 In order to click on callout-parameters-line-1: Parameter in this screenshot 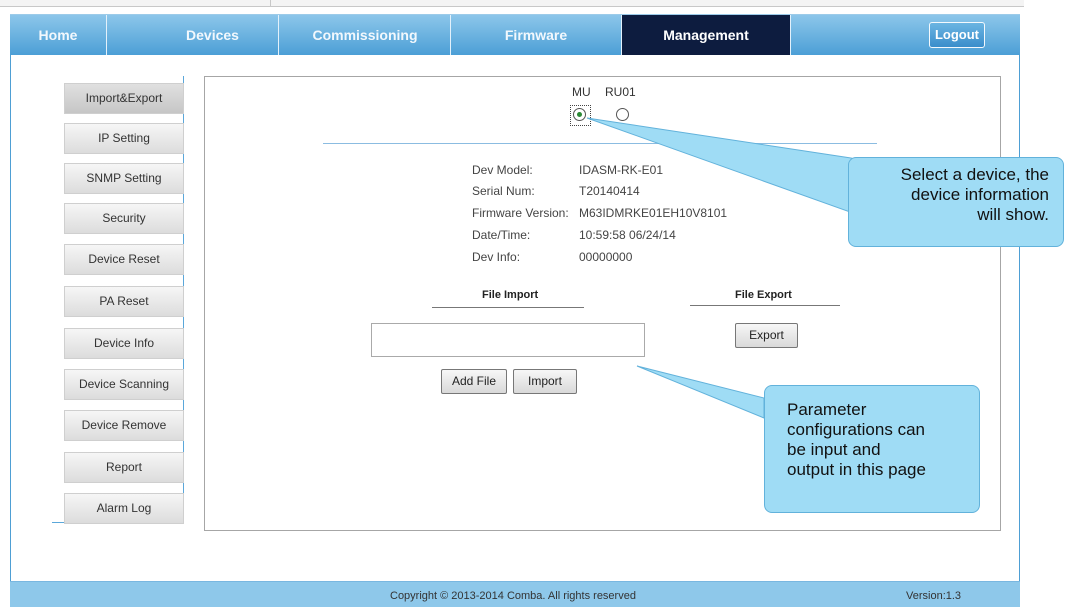, I will do `click(827, 409)`.